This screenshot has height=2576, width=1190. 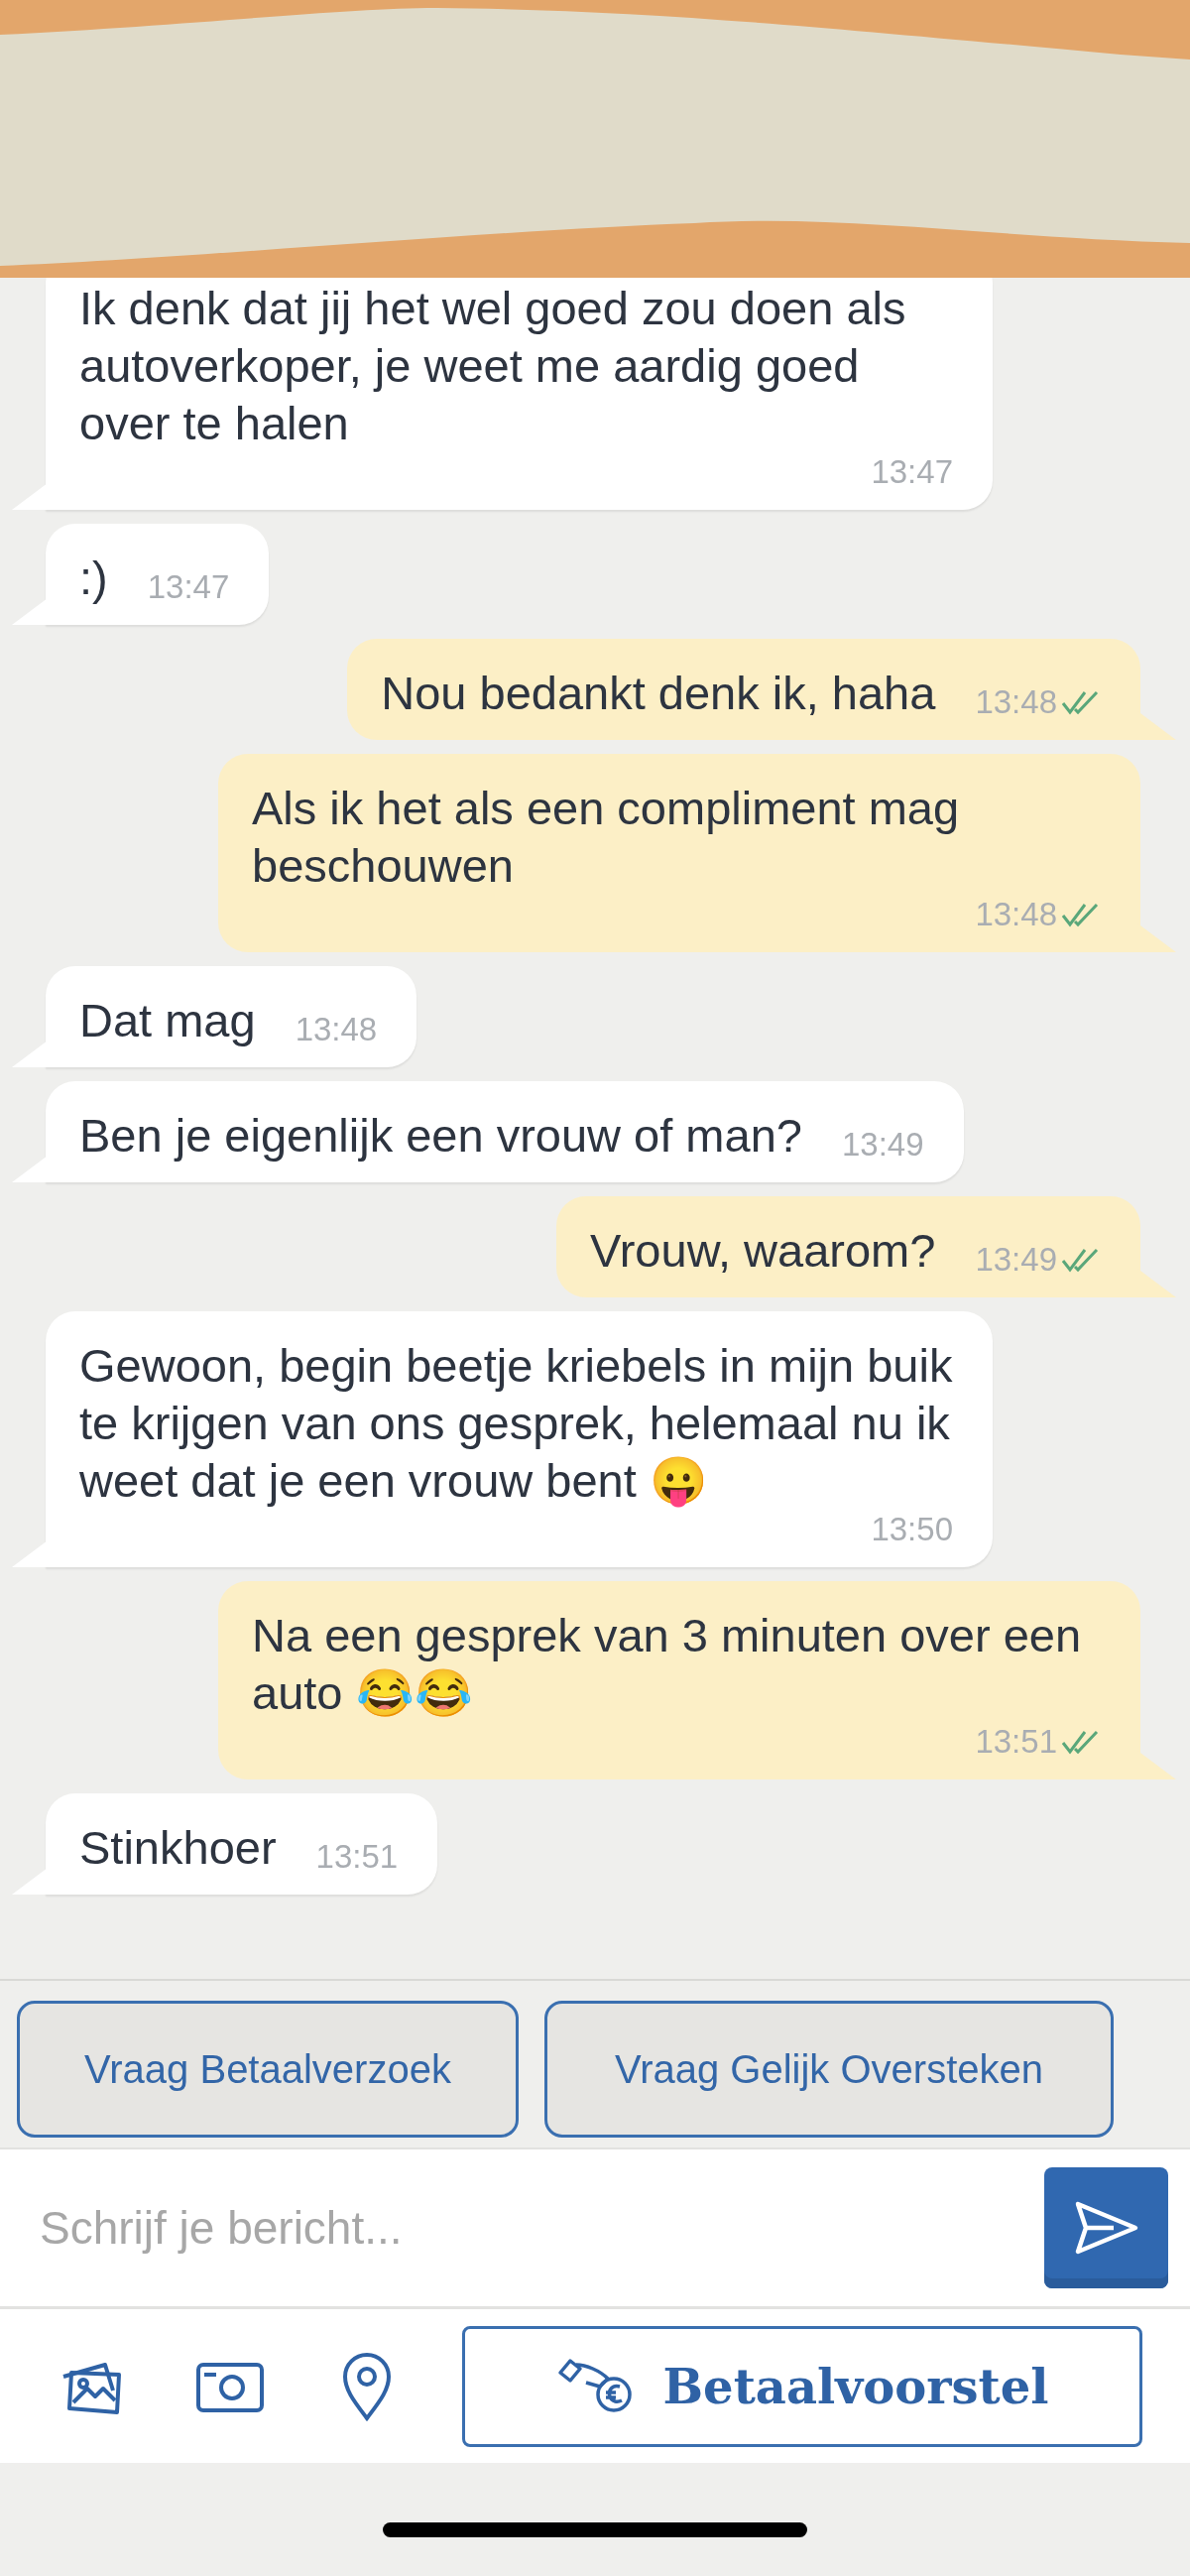 What do you see at coordinates (802, 2386) in the screenshot?
I see `payment-proposal-button: Betaalvoorstel` at bounding box center [802, 2386].